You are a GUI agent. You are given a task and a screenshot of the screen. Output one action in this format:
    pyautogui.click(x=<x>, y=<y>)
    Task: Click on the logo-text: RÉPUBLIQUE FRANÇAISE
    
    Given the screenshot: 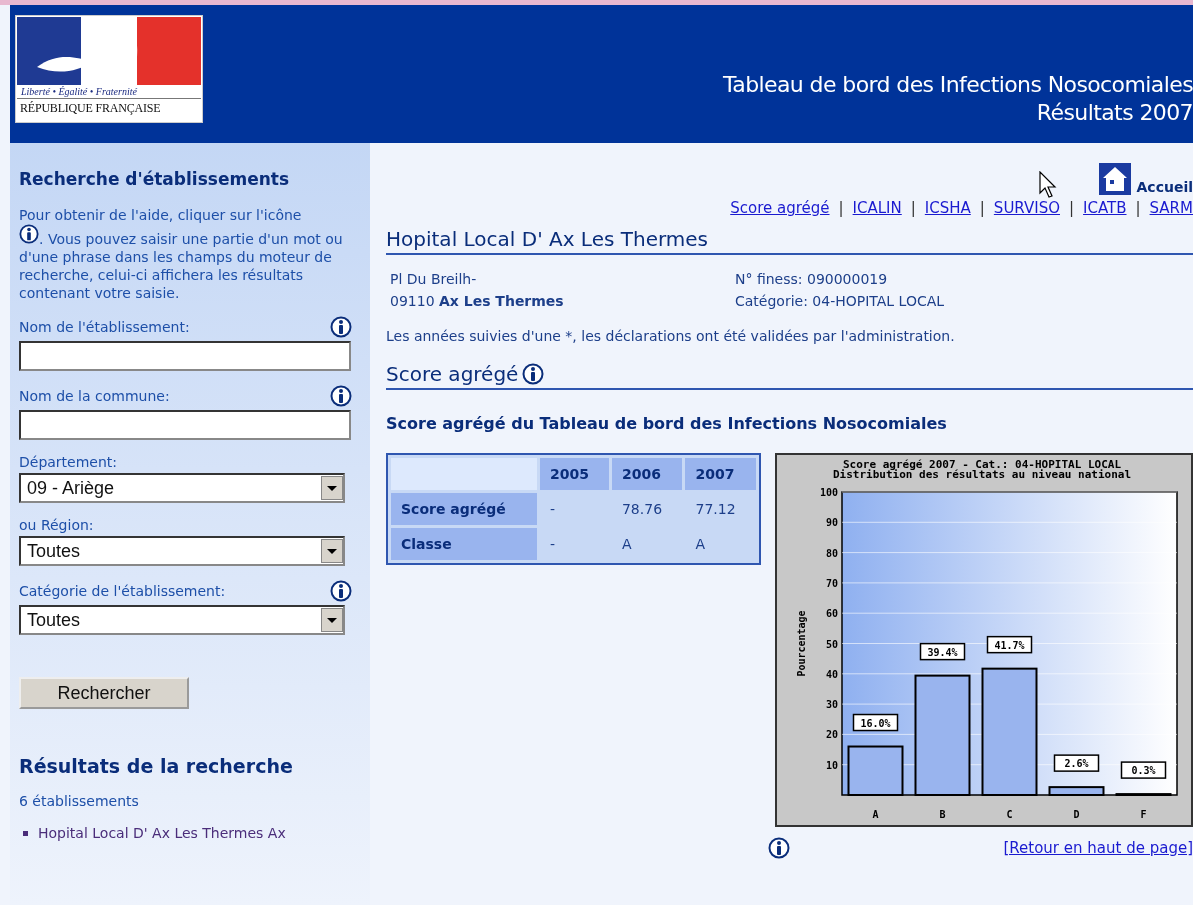 What is the action you would take?
    pyautogui.click(x=90, y=108)
    